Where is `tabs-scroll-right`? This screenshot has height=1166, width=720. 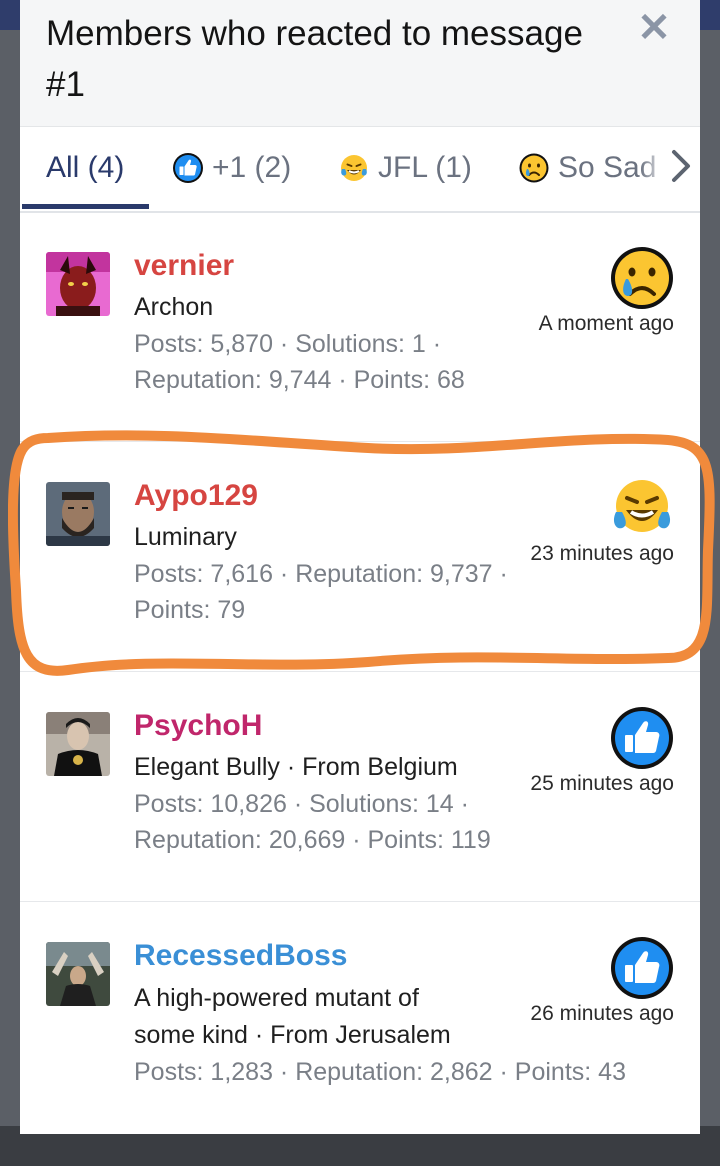
tabs-scroll-right is located at coordinates (670, 168).